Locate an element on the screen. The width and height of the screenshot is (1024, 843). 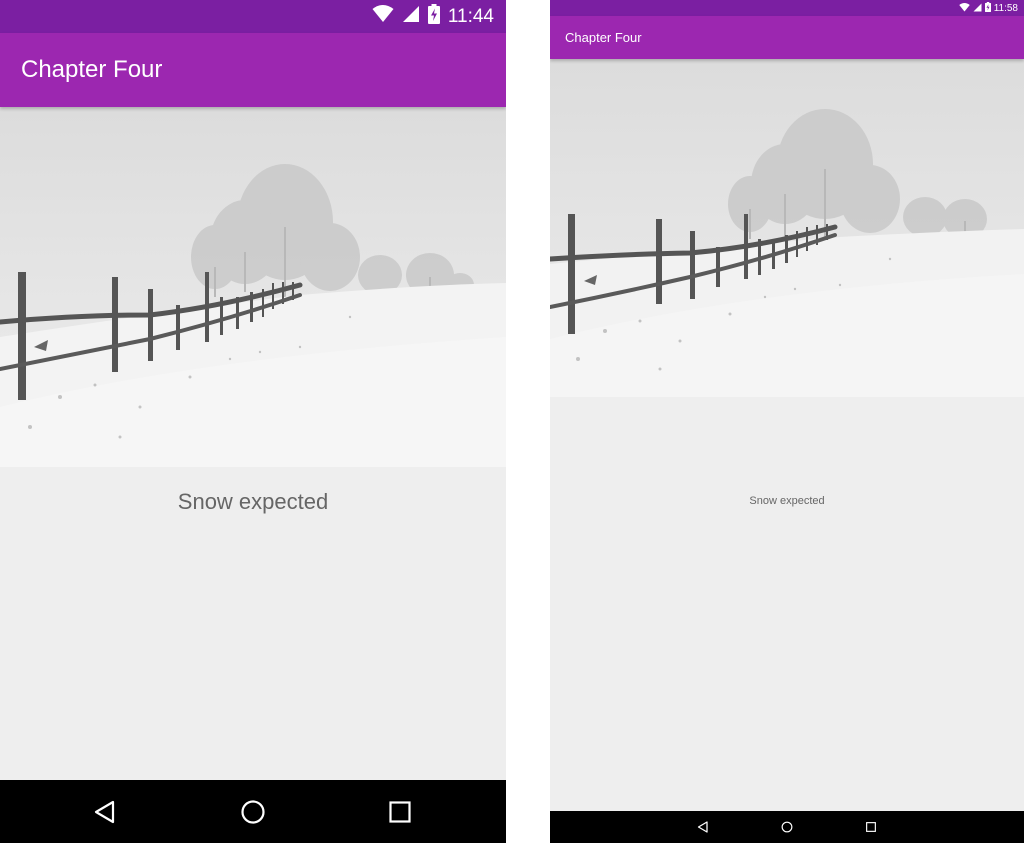
status-bar: 11:44 is located at coordinates (253, 16).